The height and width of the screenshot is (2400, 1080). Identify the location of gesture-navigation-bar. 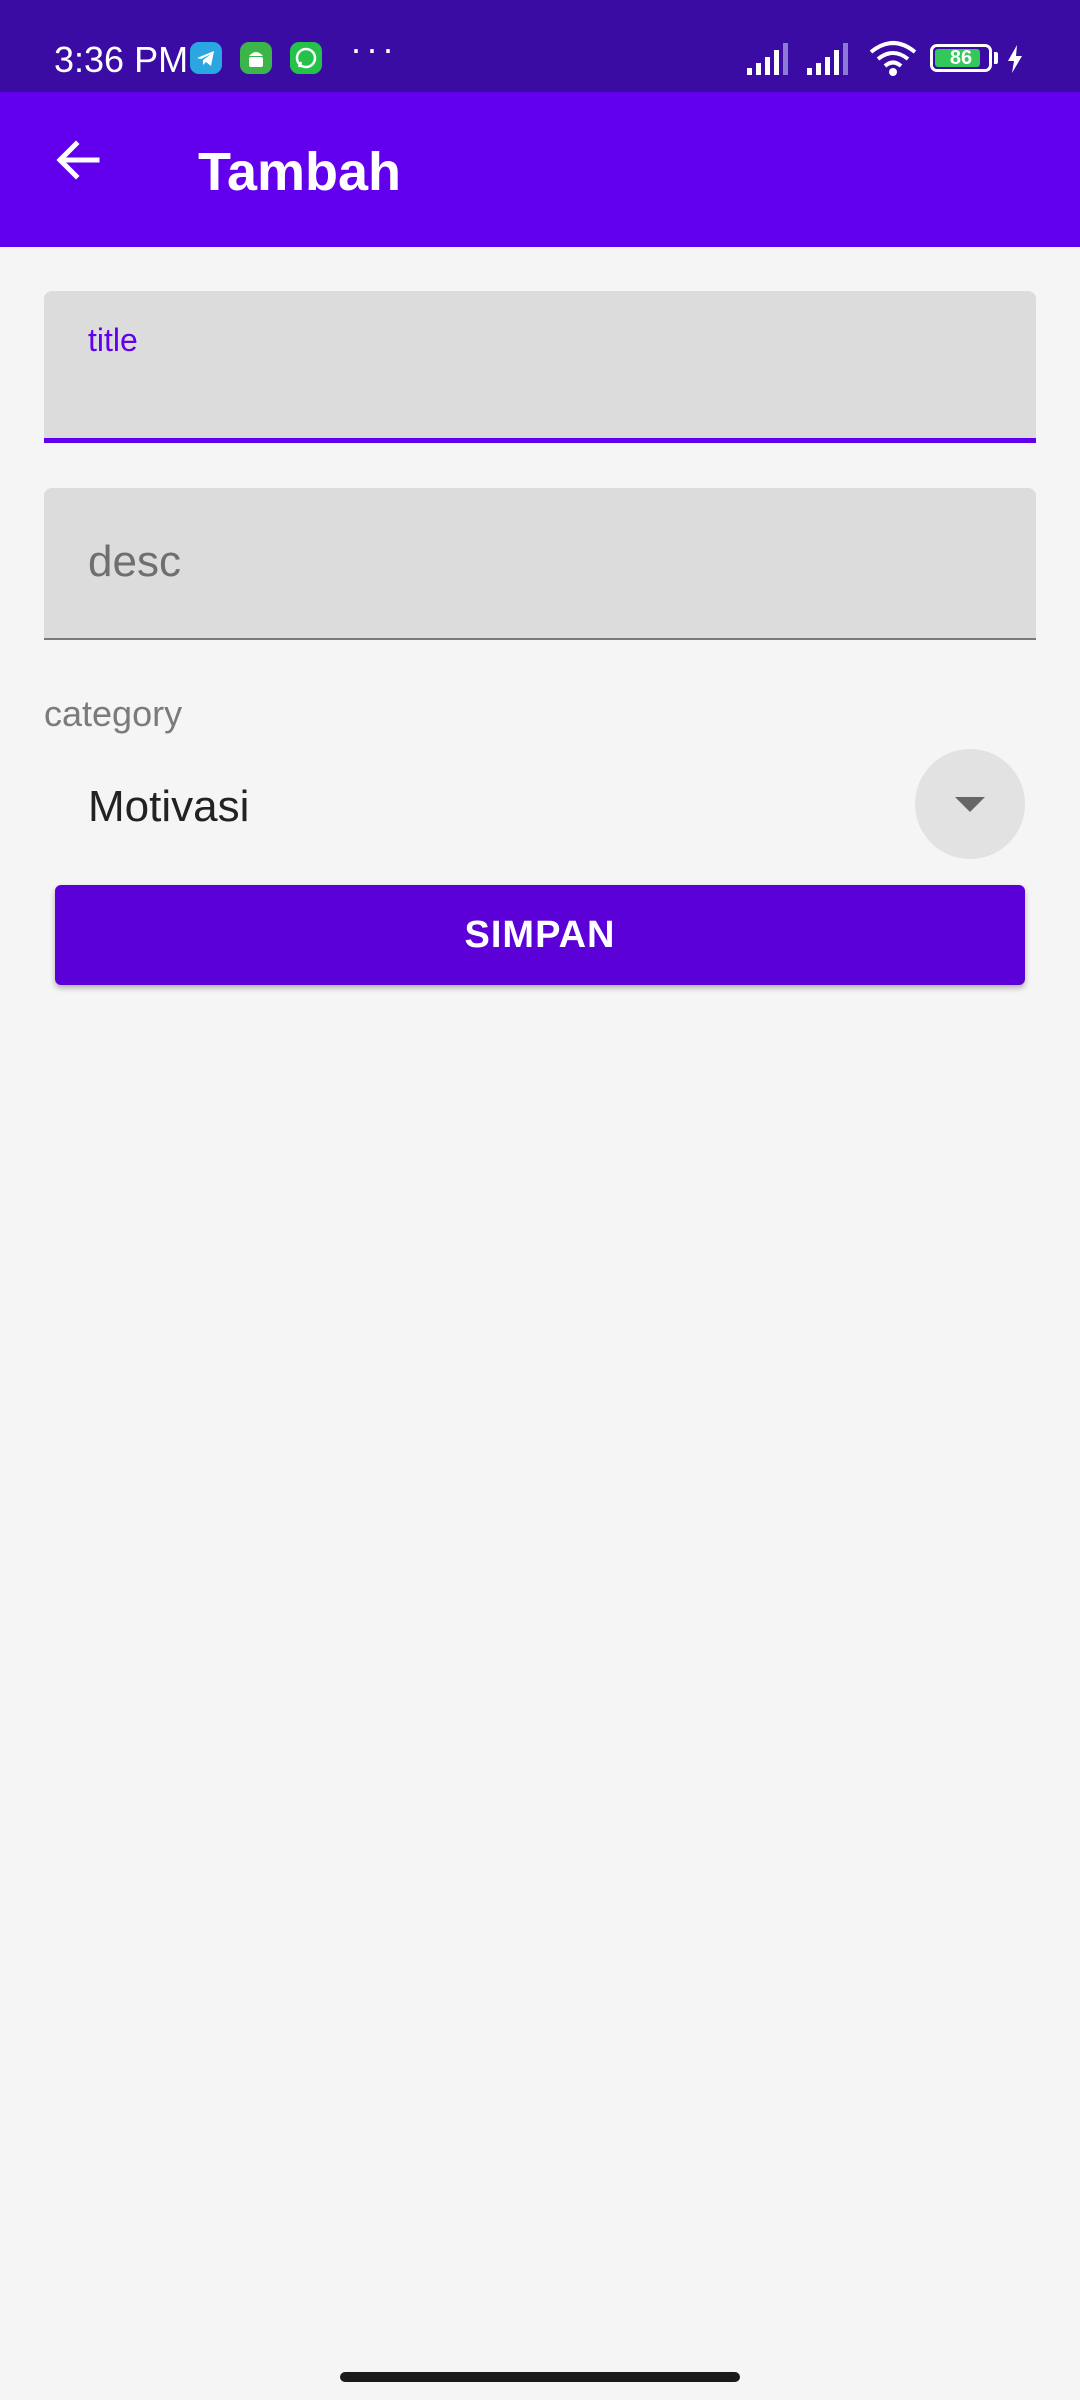
(540, 2377).